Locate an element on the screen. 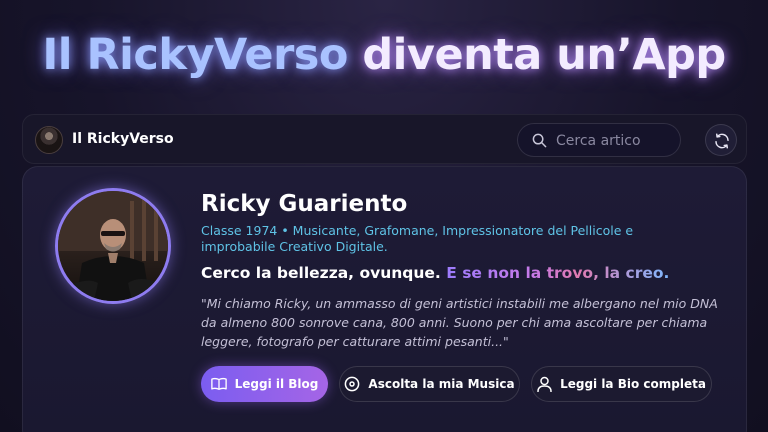 The width and height of the screenshot is (768, 432). motto-part-1: Cerco la bellezza, ovunque. is located at coordinates (321, 273).